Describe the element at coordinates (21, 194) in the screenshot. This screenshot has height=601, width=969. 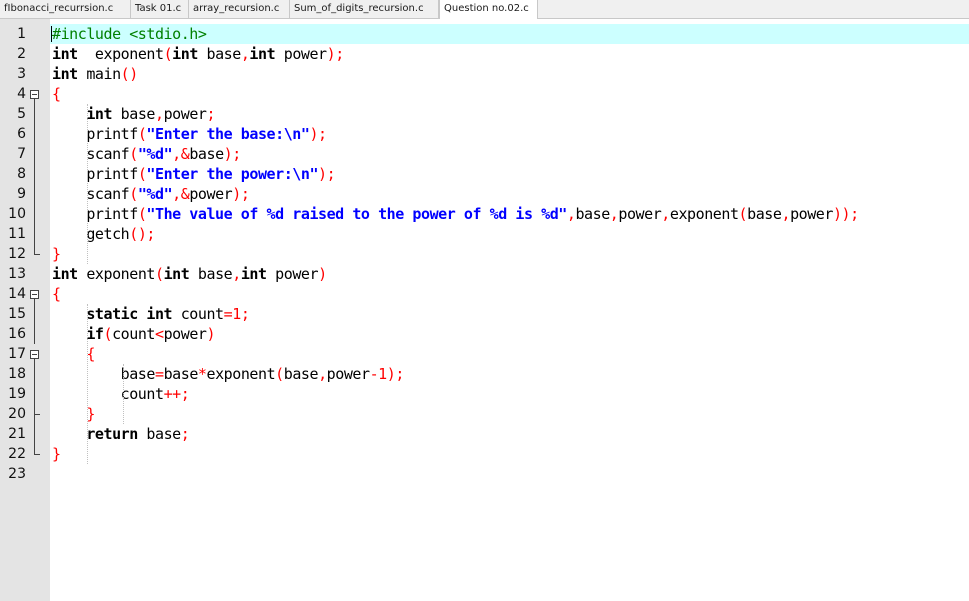
I see `line-number: 9` at that location.